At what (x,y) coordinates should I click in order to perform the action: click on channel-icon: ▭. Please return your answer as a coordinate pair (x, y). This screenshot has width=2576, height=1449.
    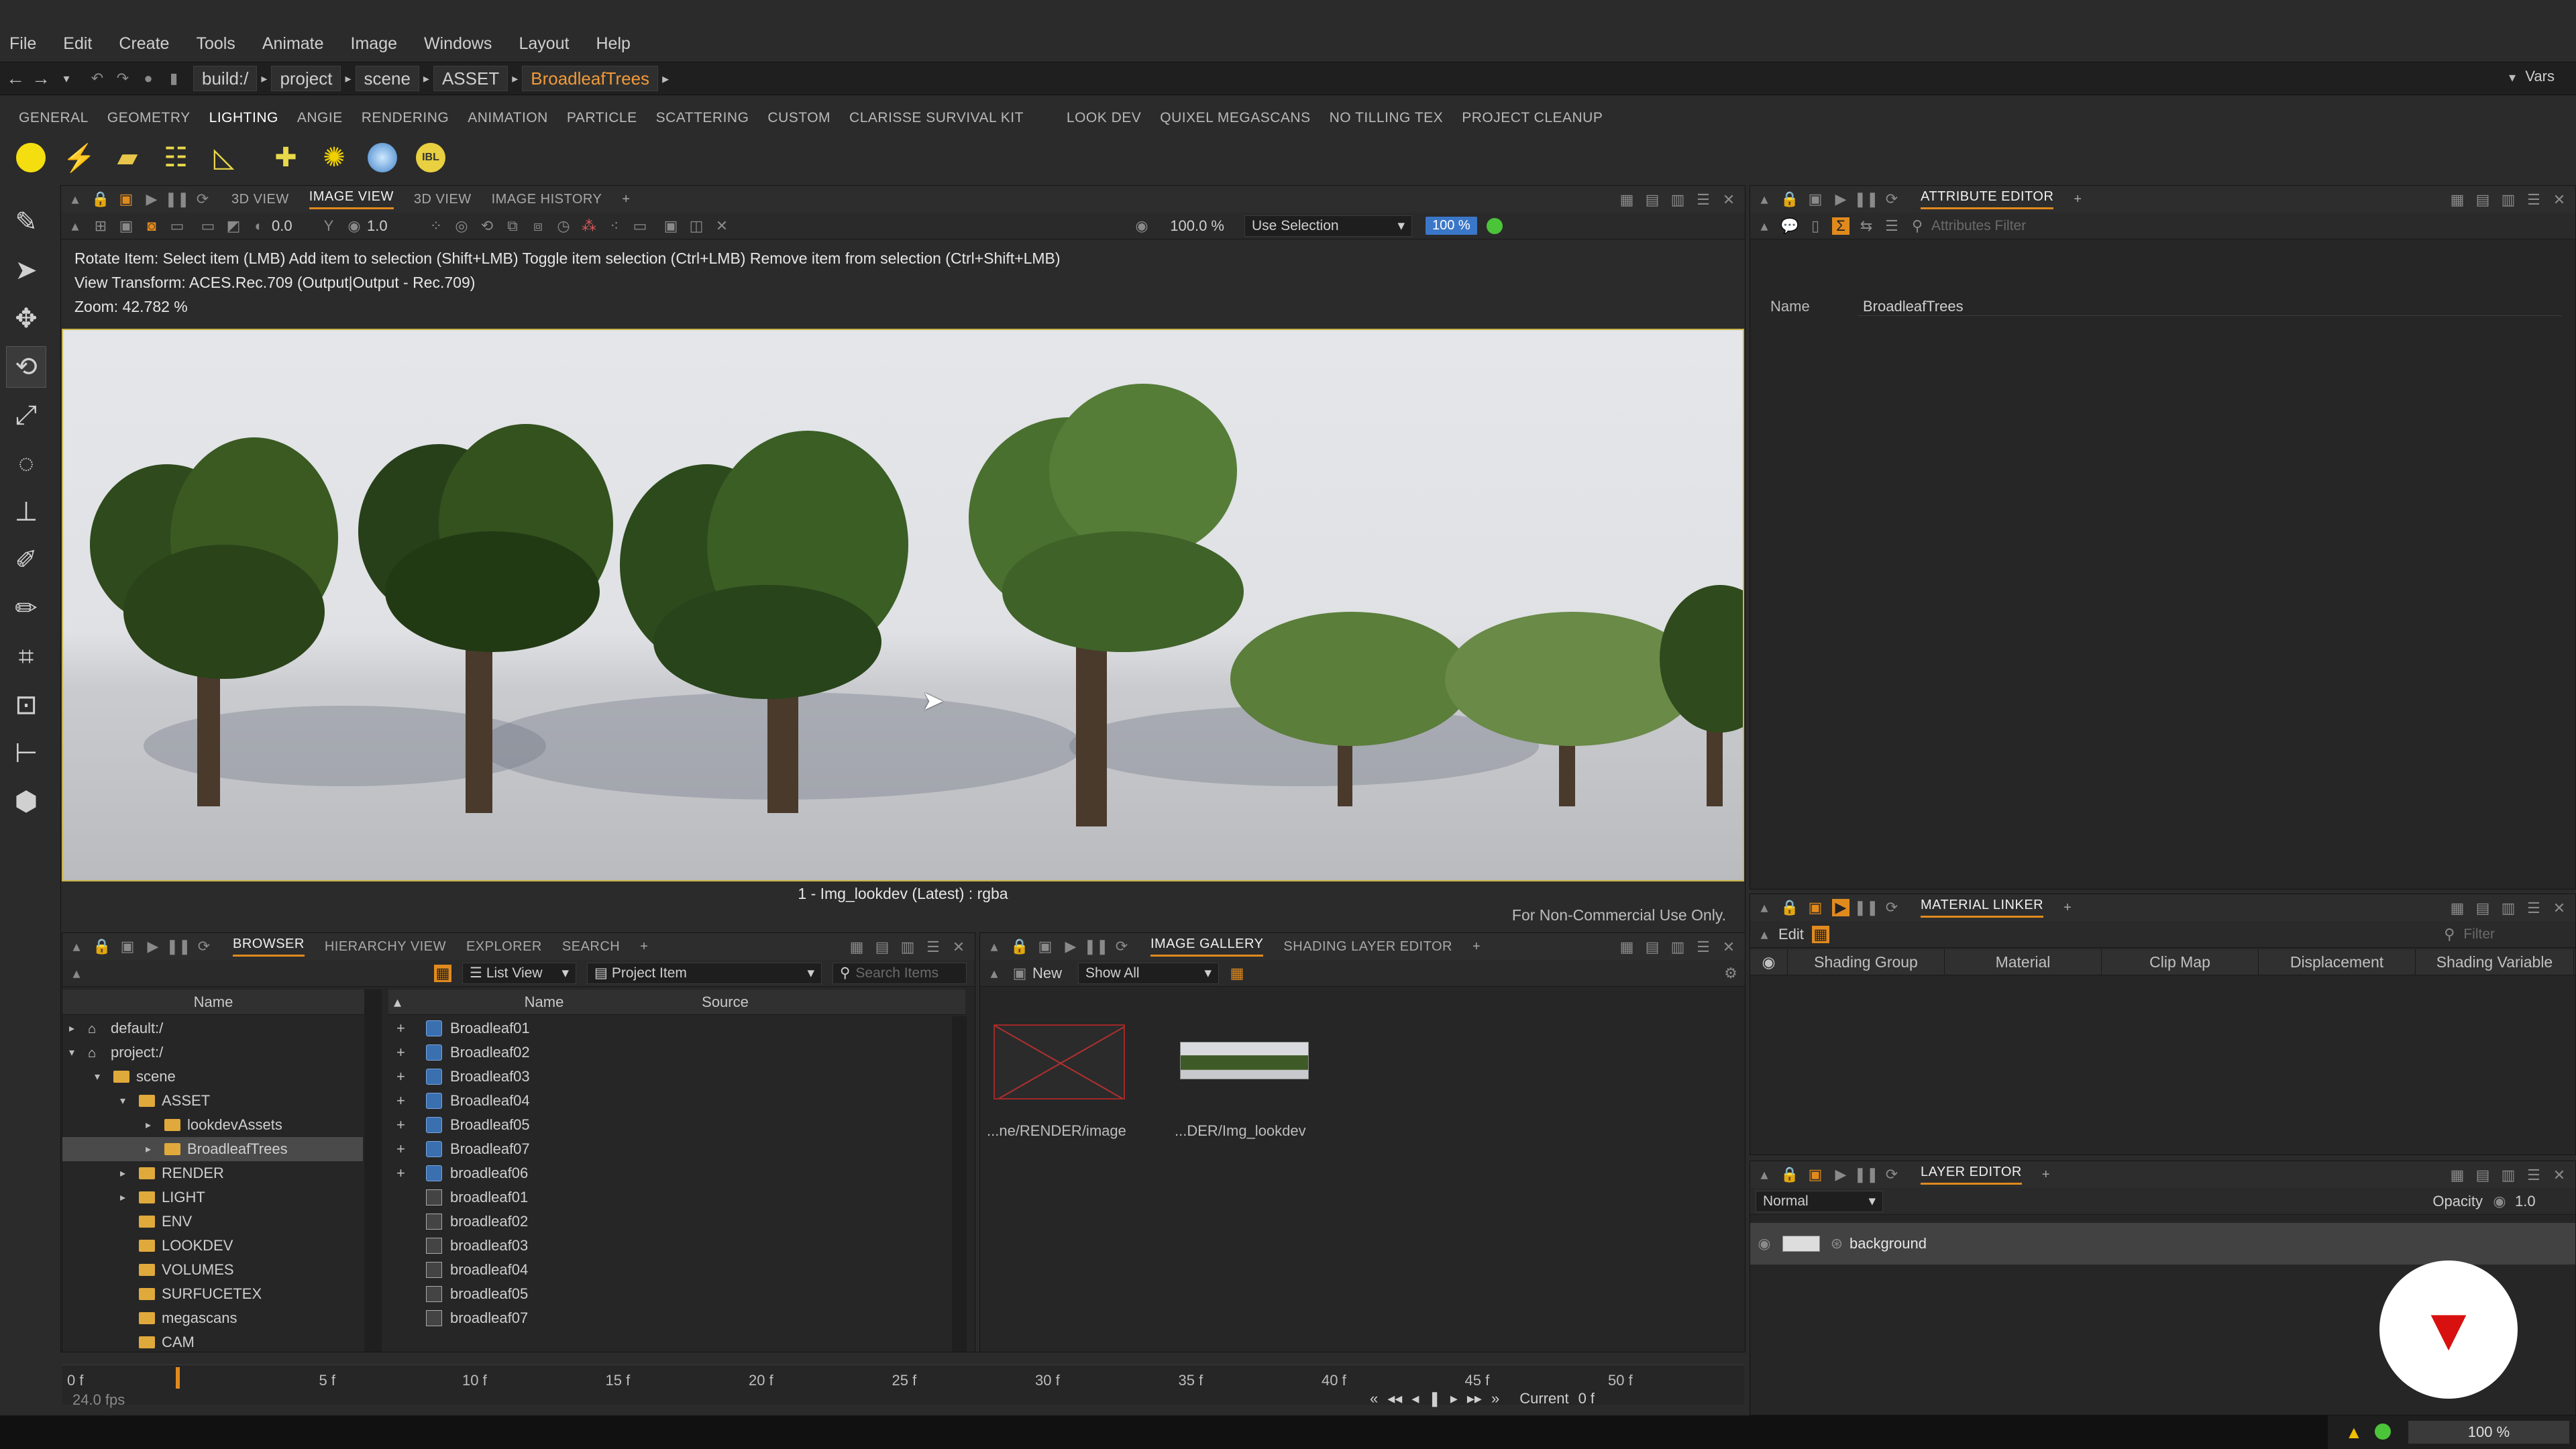
    Looking at the image, I should click on (177, 226).